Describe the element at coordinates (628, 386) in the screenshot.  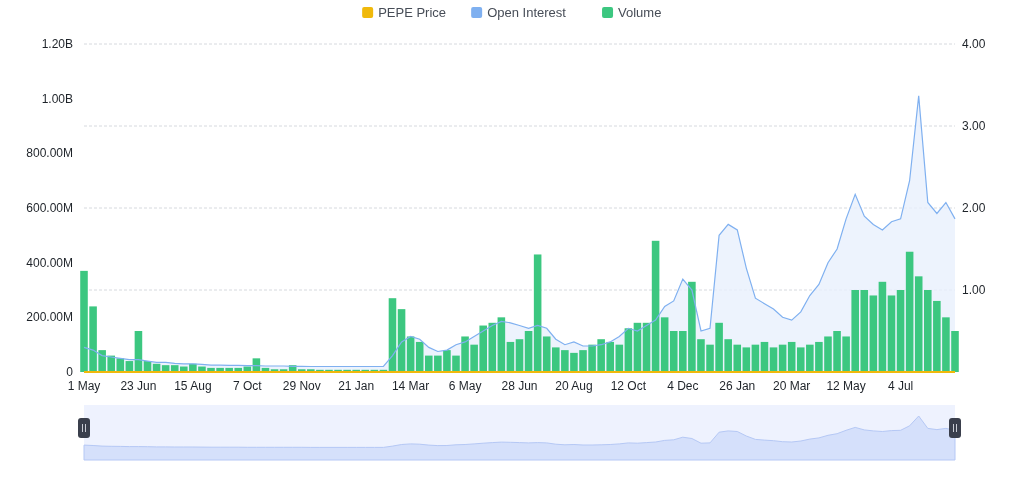
I see `x-axis-label: 12 Oct` at that location.